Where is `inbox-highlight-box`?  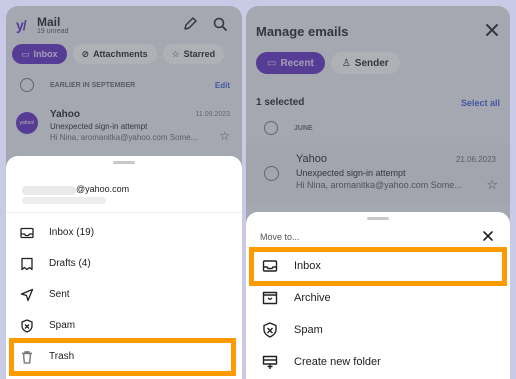
inbox-highlight-box is located at coordinates (378, 266).